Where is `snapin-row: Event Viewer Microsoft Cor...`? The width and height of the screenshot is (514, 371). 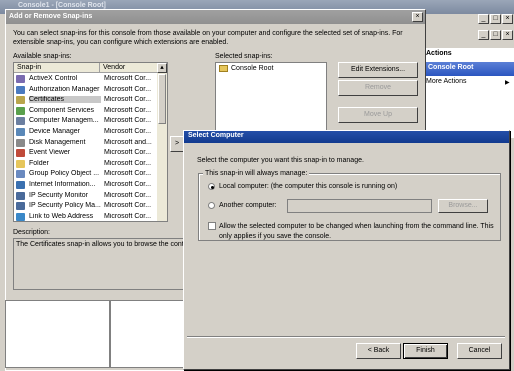 snapin-row: Event Viewer Microsoft Cor... is located at coordinates (85, 153).